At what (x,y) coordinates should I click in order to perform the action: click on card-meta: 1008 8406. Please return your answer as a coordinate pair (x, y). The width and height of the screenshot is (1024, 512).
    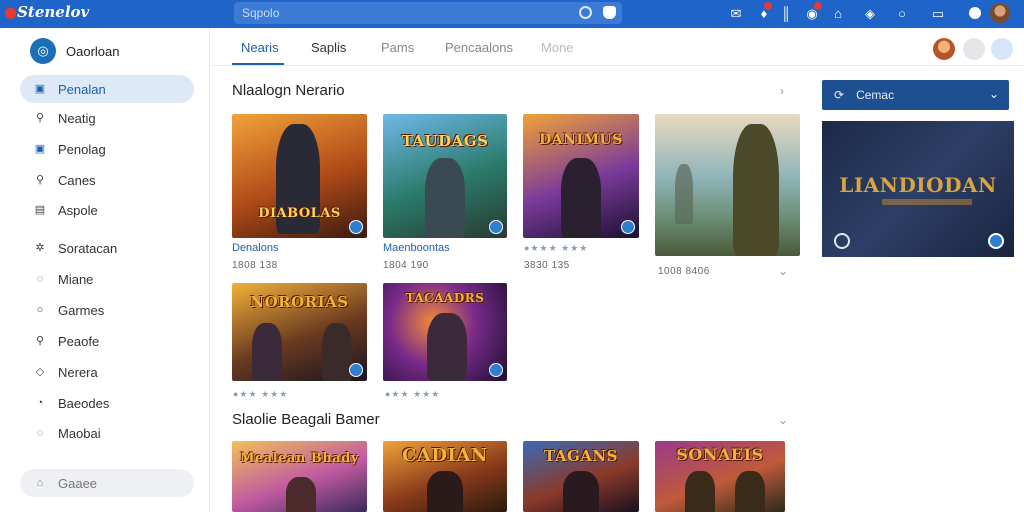
    Looking at the image, I should click on (684, 271).